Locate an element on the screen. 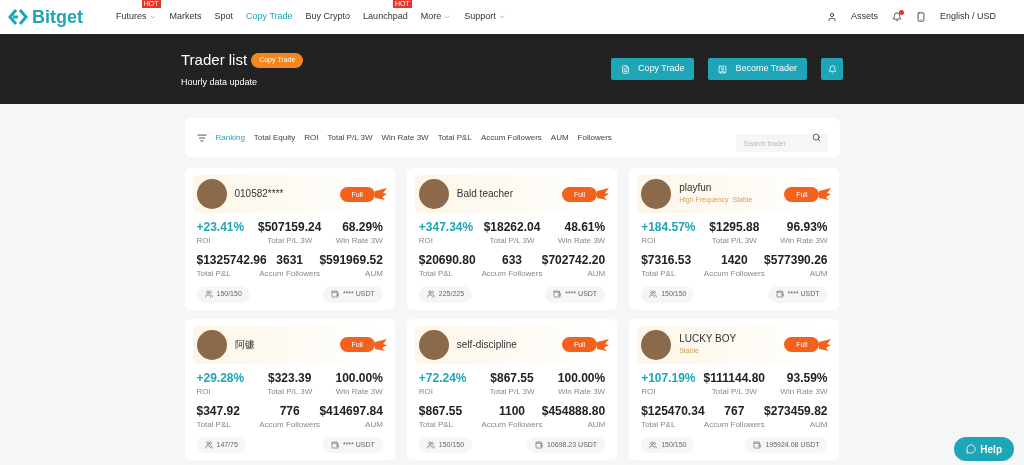  stat-value: 3631 is located at coordinates (289, 260).